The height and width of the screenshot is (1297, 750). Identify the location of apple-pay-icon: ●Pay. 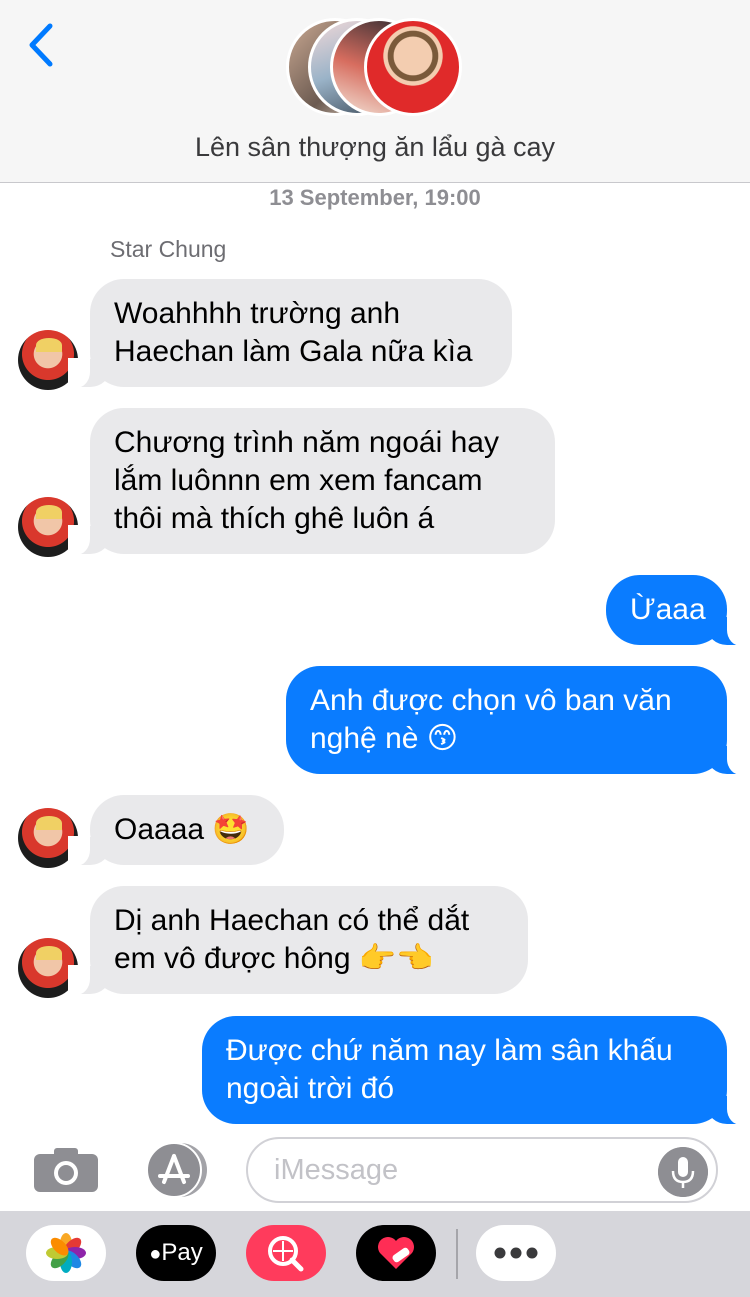
(176, 1253).